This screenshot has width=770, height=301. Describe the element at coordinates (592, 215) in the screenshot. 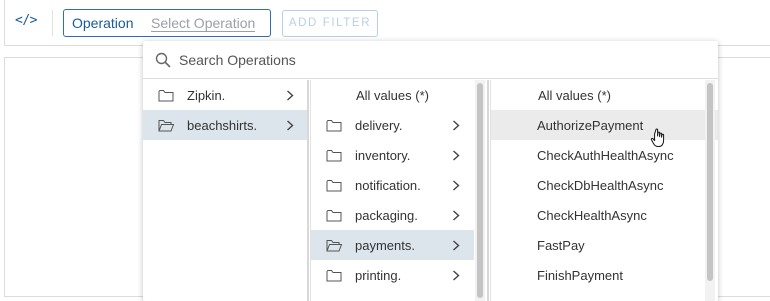

I see `list-item-label: CheckHealthAsync` at that location.